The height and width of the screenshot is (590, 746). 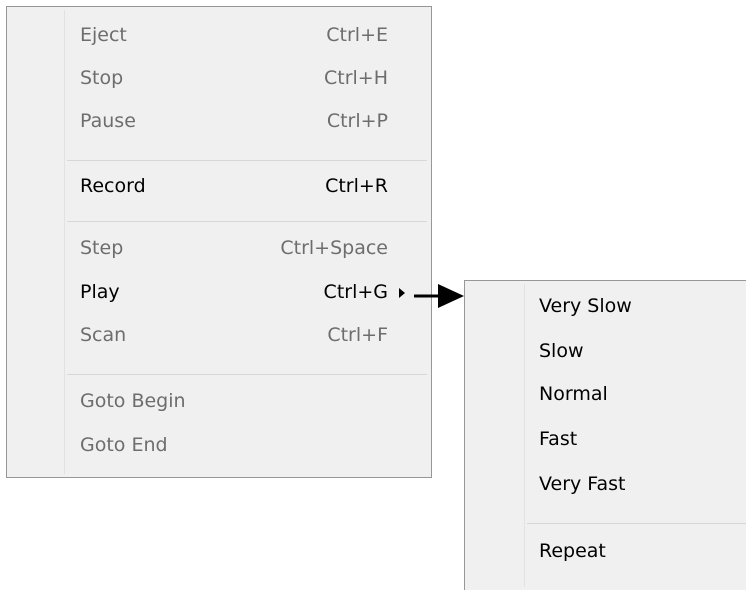 What do you see at coordinates (219, 36) in the screenshot?
I see `menu-item-eject: Eject Ctrl+E` at bounding box center [219, 36].